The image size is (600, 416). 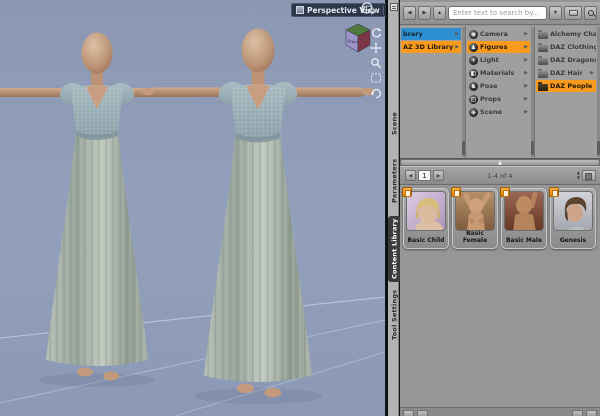 What do you see at coordinates (524, 240) in the screenshot?
I see `asset-label: Basic Male` at bounding box center [524, 240].